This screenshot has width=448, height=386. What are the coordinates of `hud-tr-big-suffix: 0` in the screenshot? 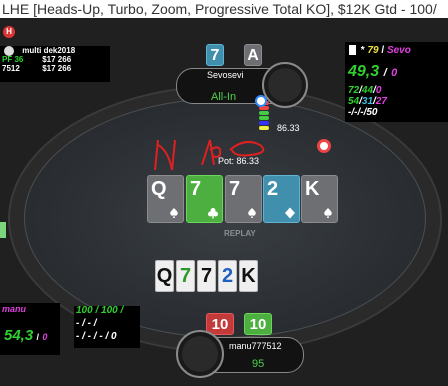 It's located at (394, 73).